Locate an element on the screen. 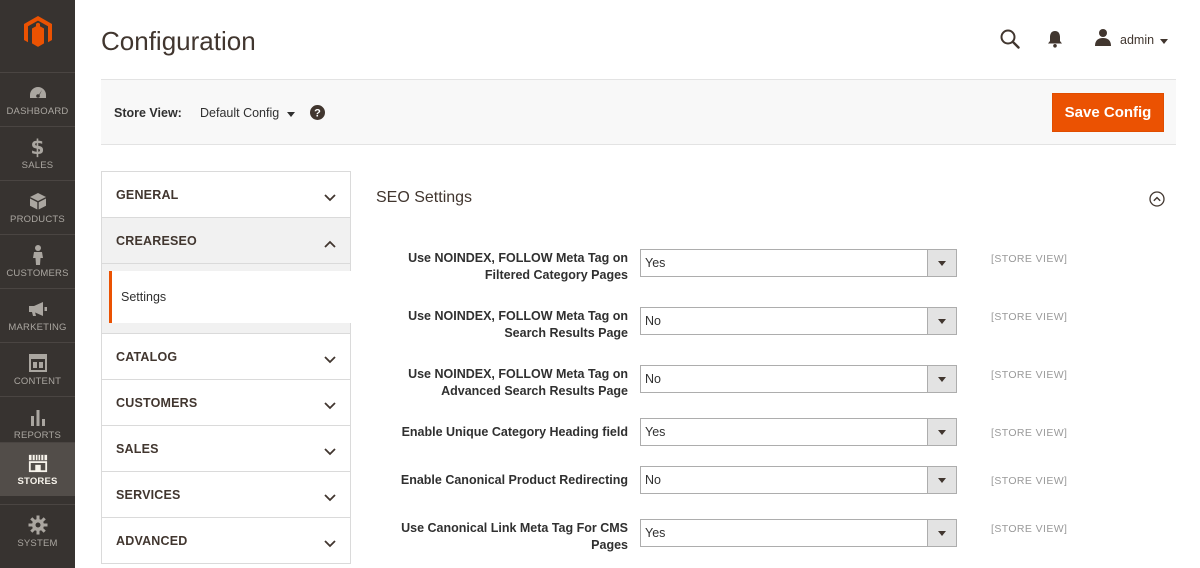  nav-item-marketing: MARKETING is located at coordinates (37, 315).